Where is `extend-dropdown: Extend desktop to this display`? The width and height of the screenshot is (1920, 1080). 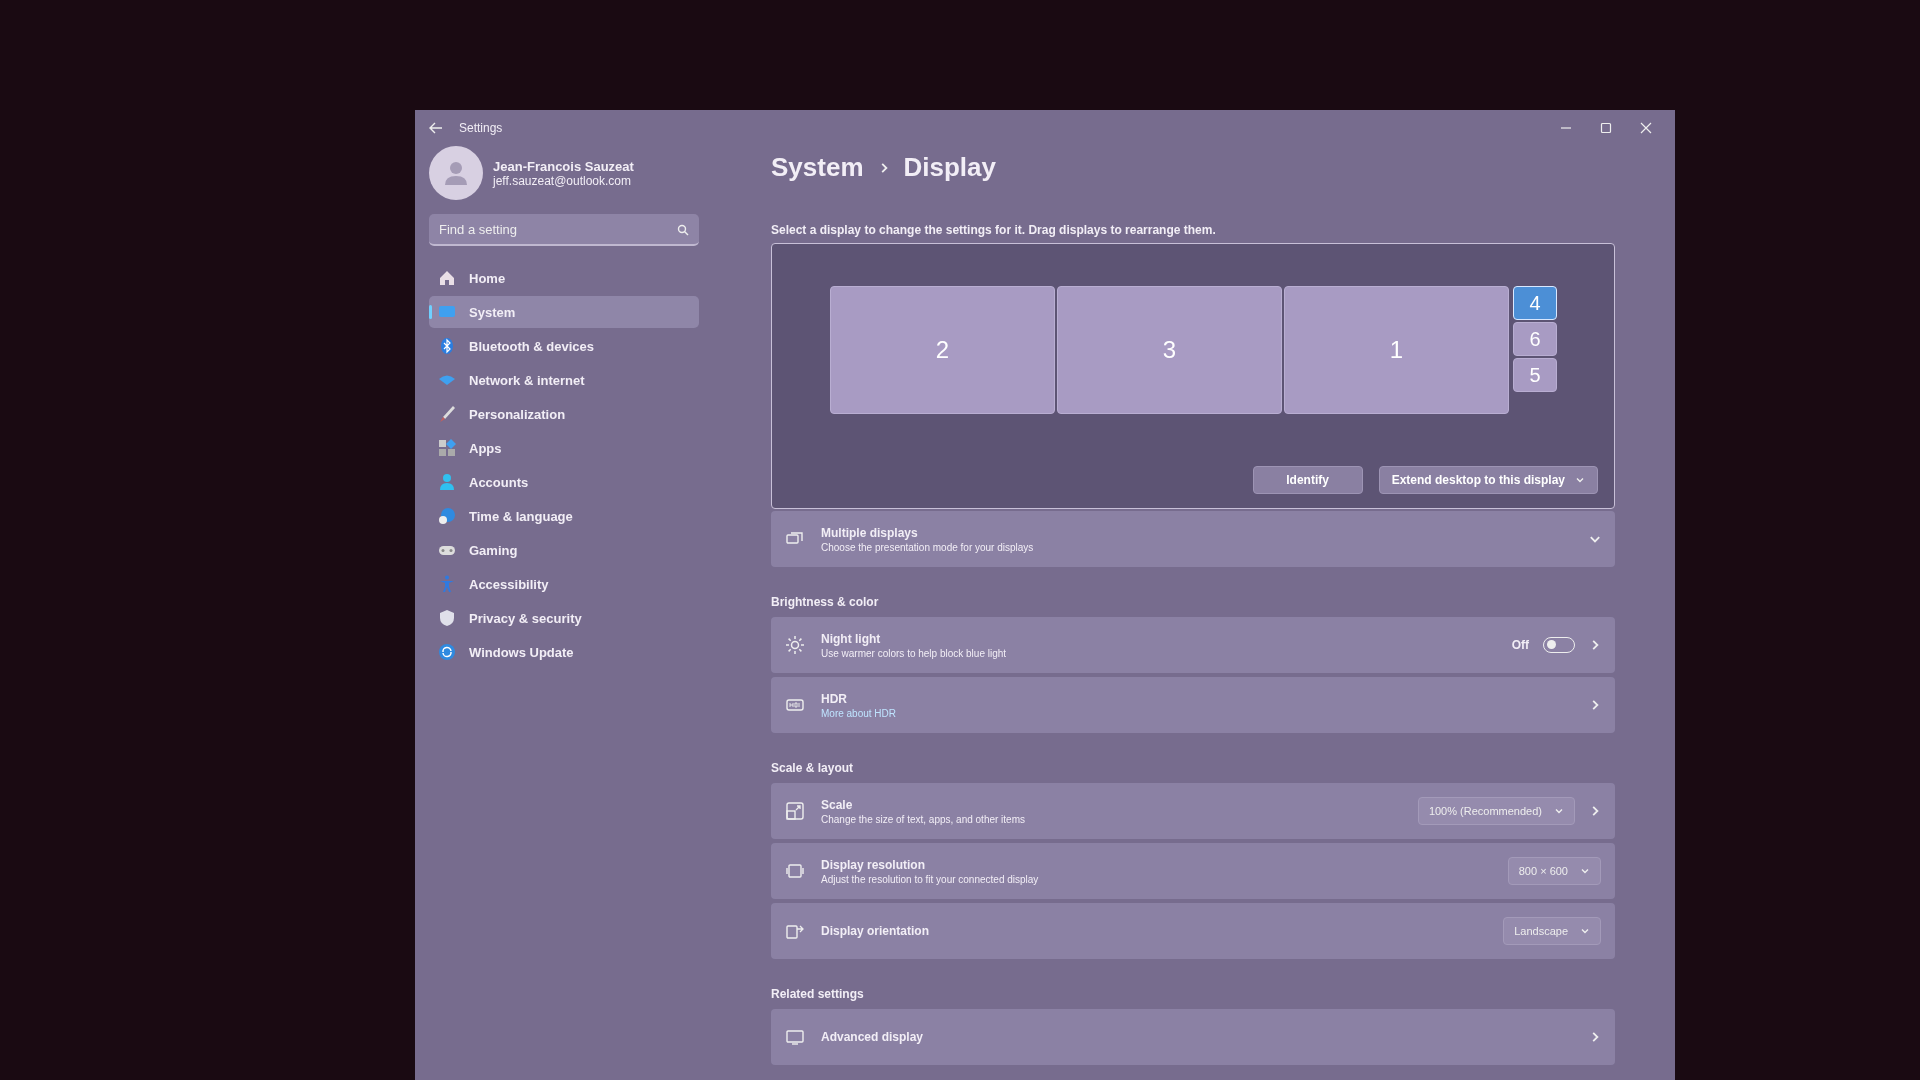 extend-dropdown: Extend desktop to this display is located at coordinates (1488, 480).